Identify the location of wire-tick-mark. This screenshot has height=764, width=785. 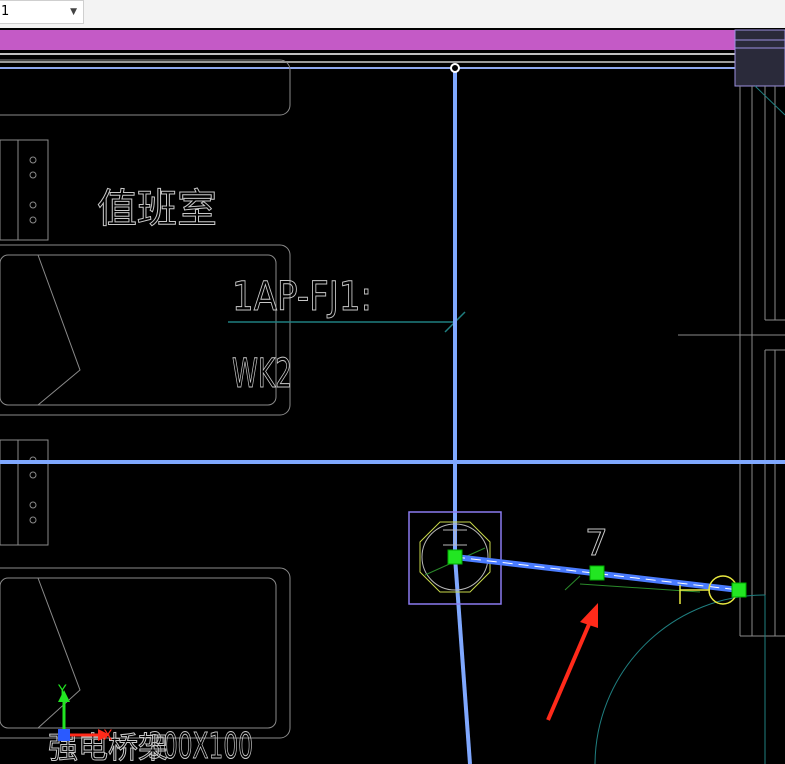
(572, 583).